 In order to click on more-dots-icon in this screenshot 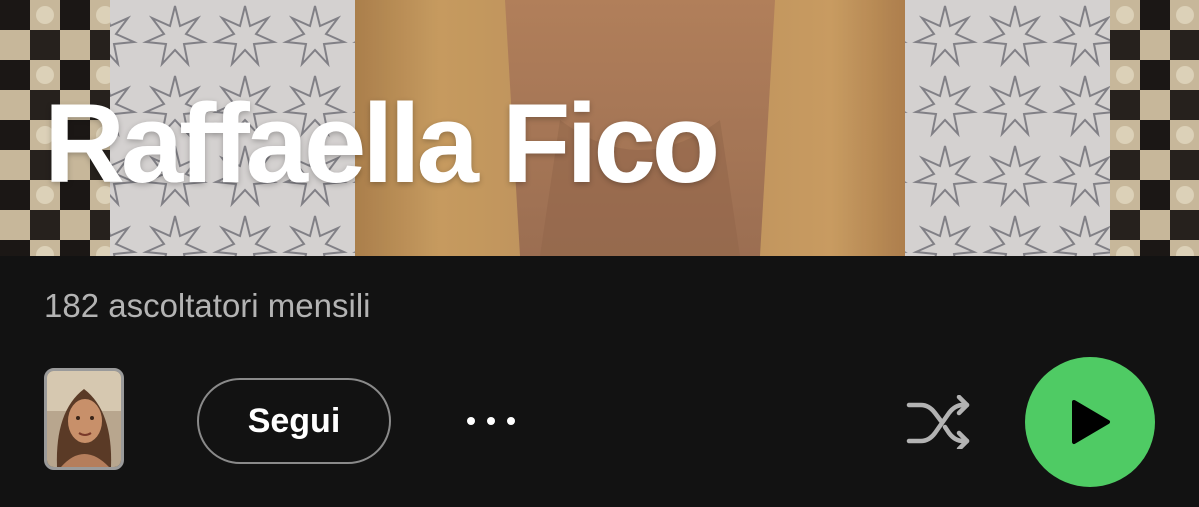, I will do `click(491, 421)`.